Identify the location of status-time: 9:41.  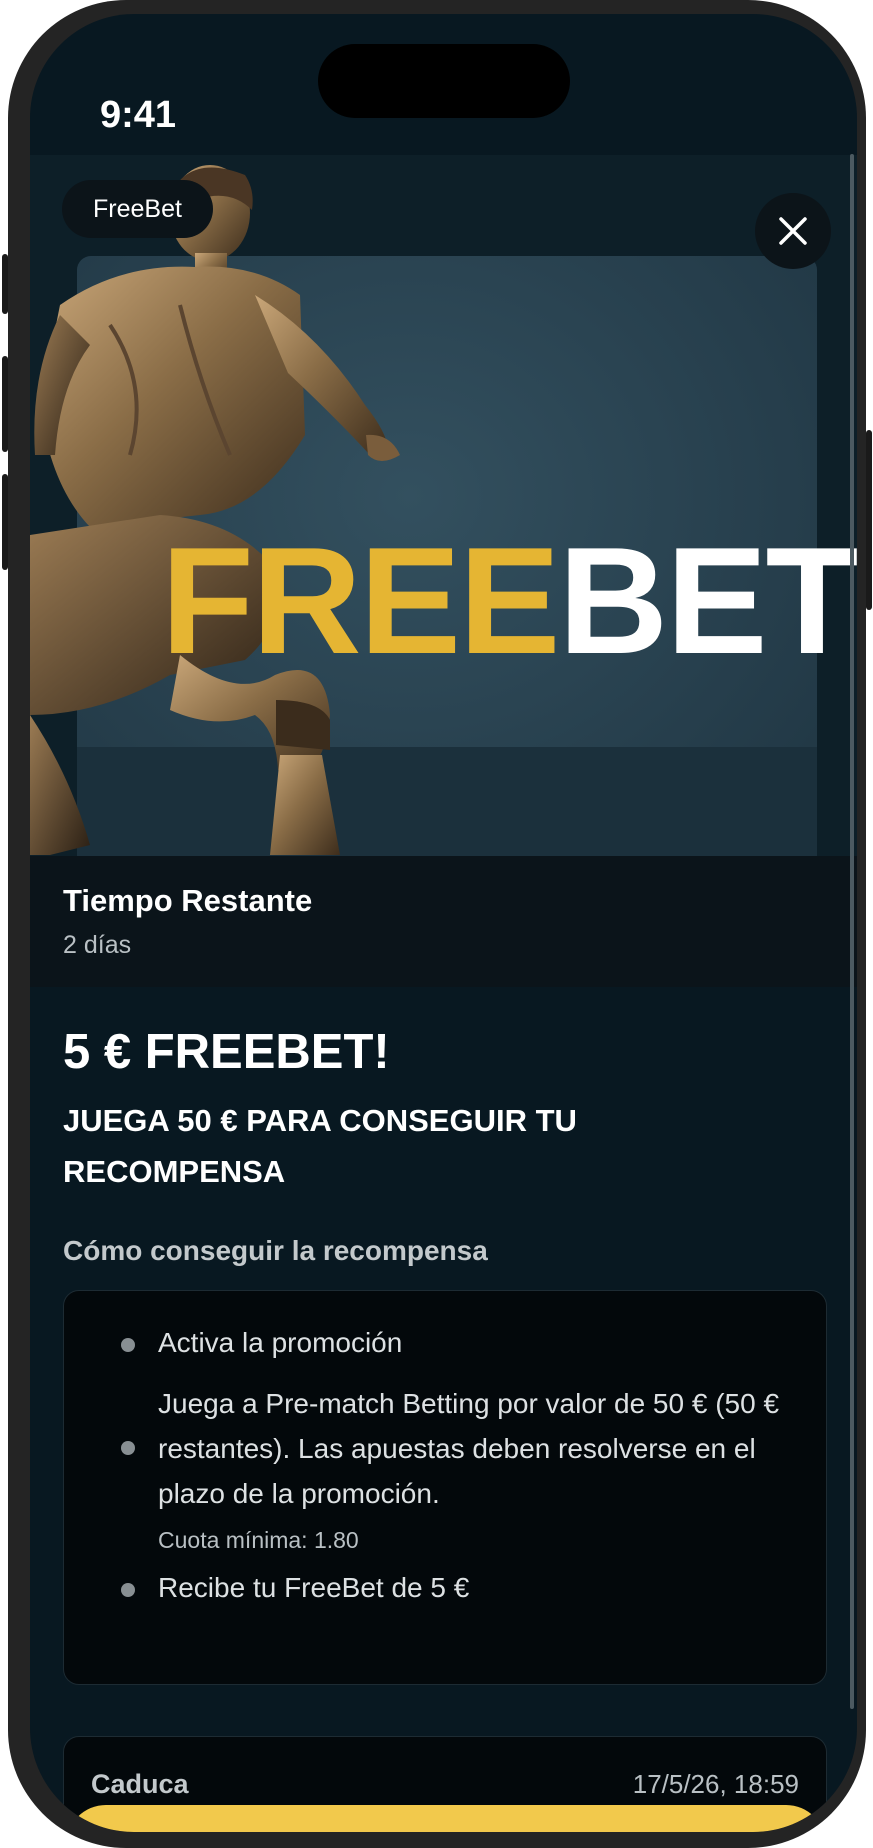
(138, 115).